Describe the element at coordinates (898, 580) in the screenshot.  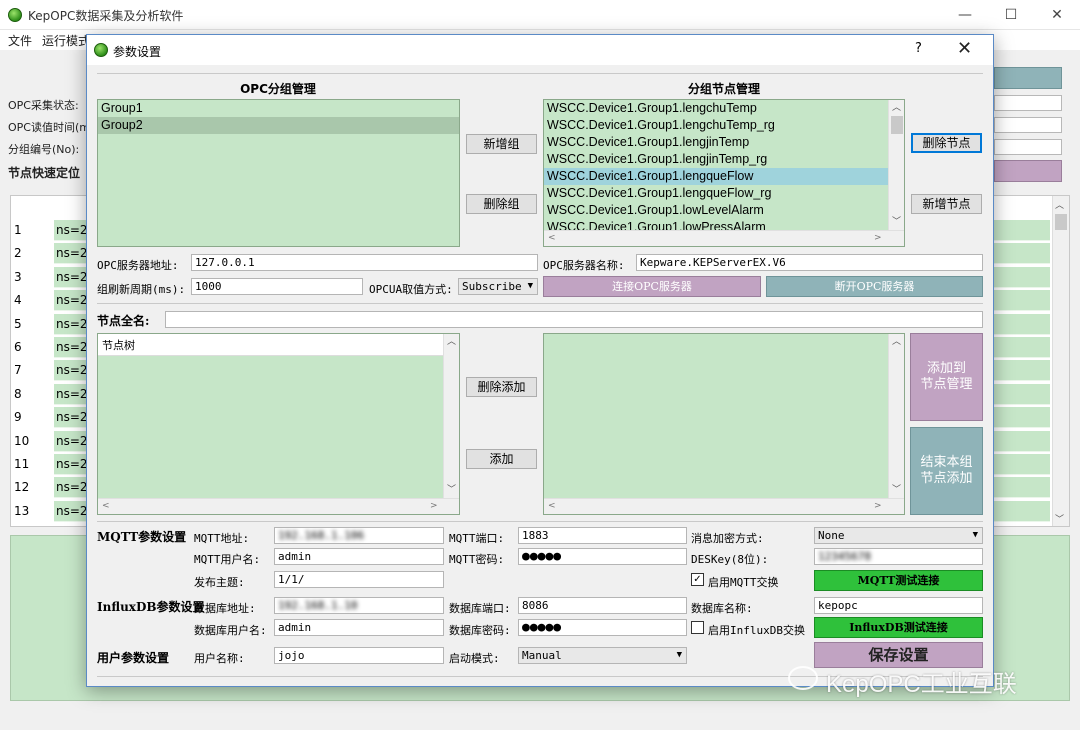
I see `mqtt-test-button: MQTT测试连接` at that location.